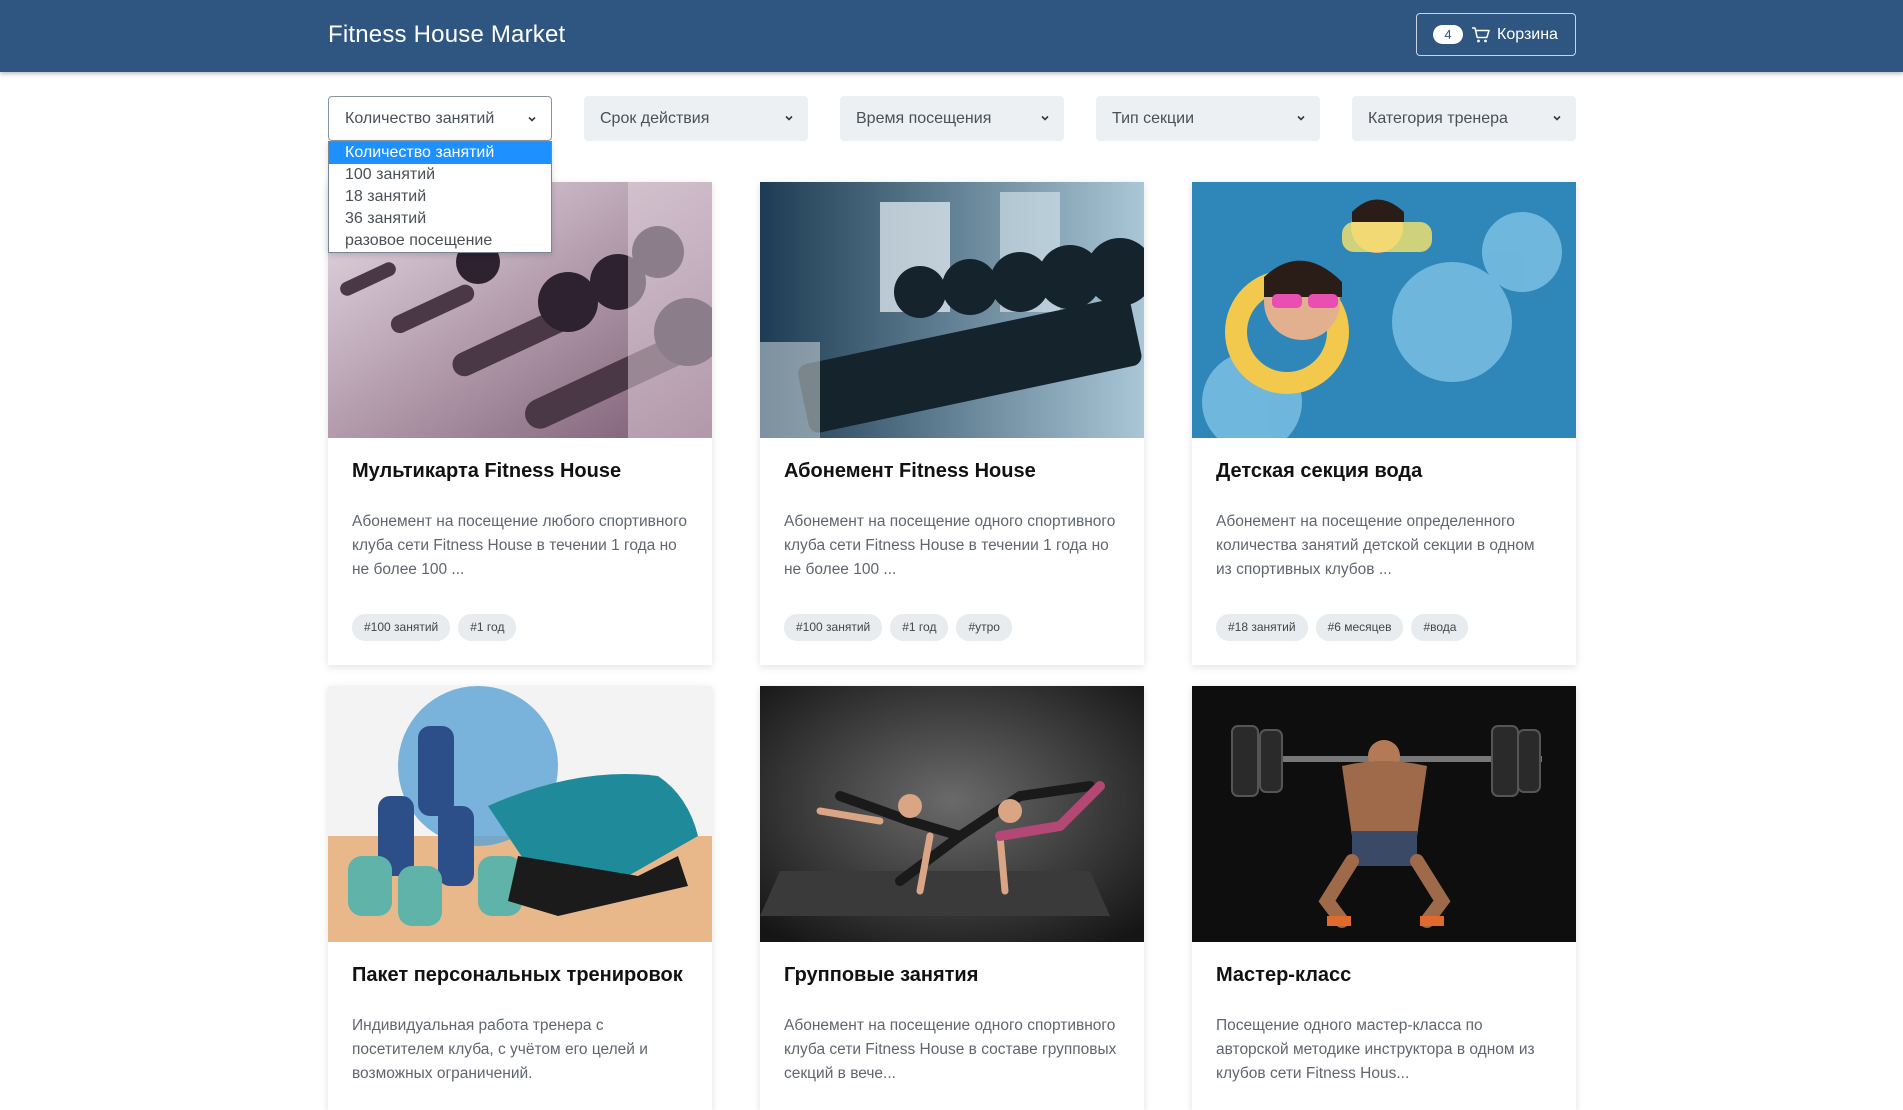 The width and height of the screenshot is (1903, 1110). I want to click on product-tags: #100 занятий #1 год, so click(520, 627).